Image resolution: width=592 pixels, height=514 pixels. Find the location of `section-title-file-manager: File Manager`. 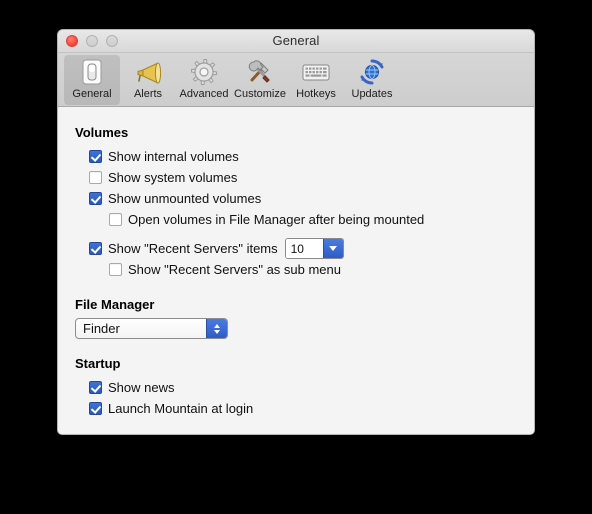

section-title-file-manager: File Manager is located at coordinates (115, 304).